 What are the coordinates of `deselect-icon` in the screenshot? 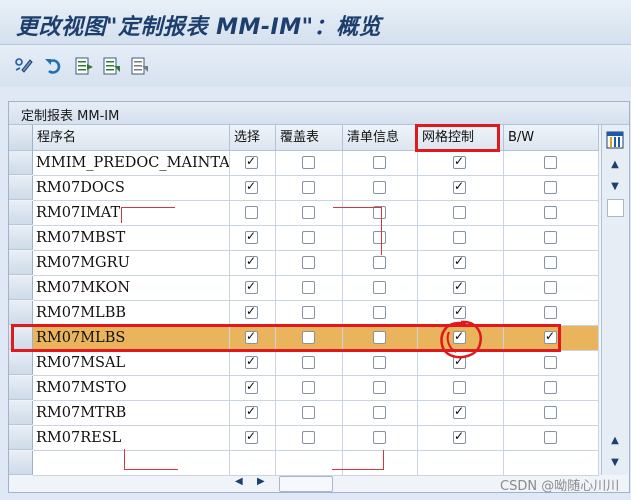 It's located at (140, 66).